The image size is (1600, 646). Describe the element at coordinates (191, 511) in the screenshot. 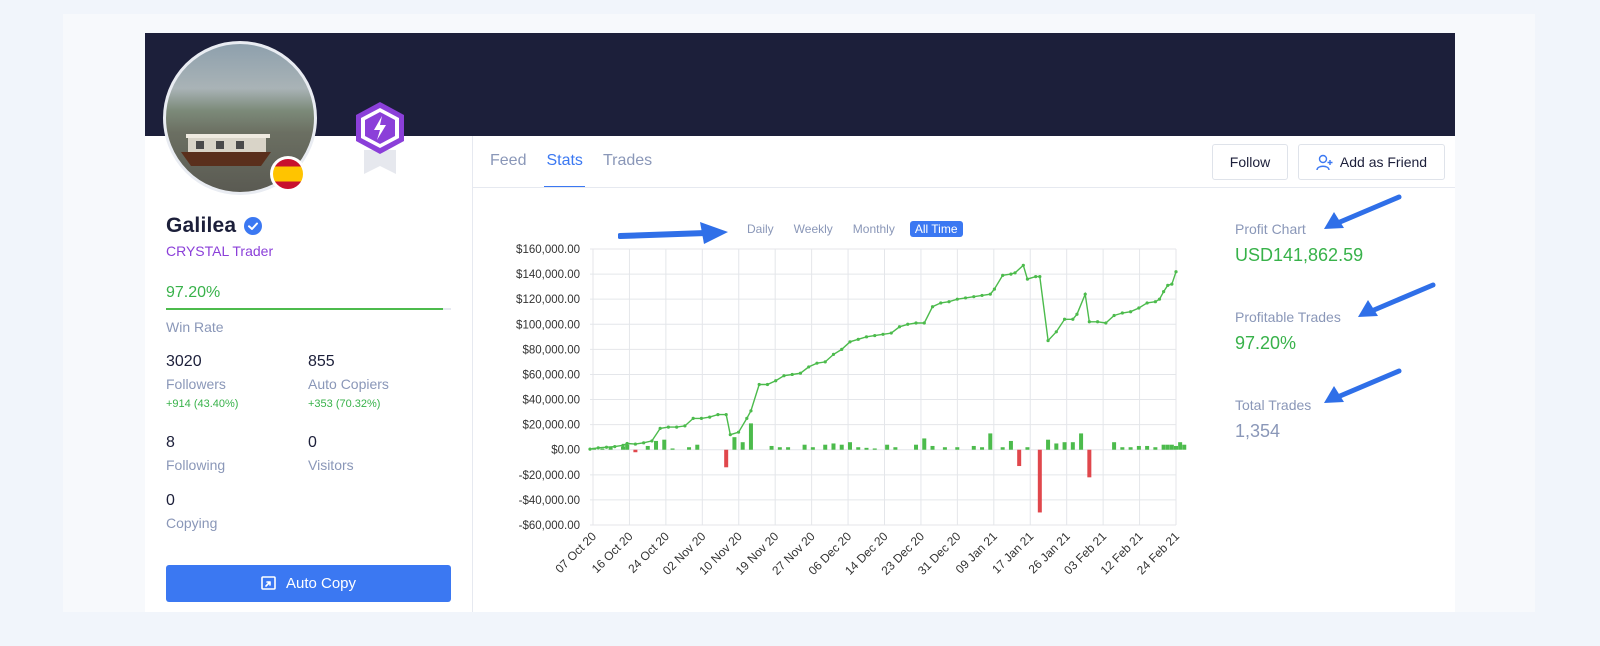

I see `copying-stat: 0 Copying` at that location.